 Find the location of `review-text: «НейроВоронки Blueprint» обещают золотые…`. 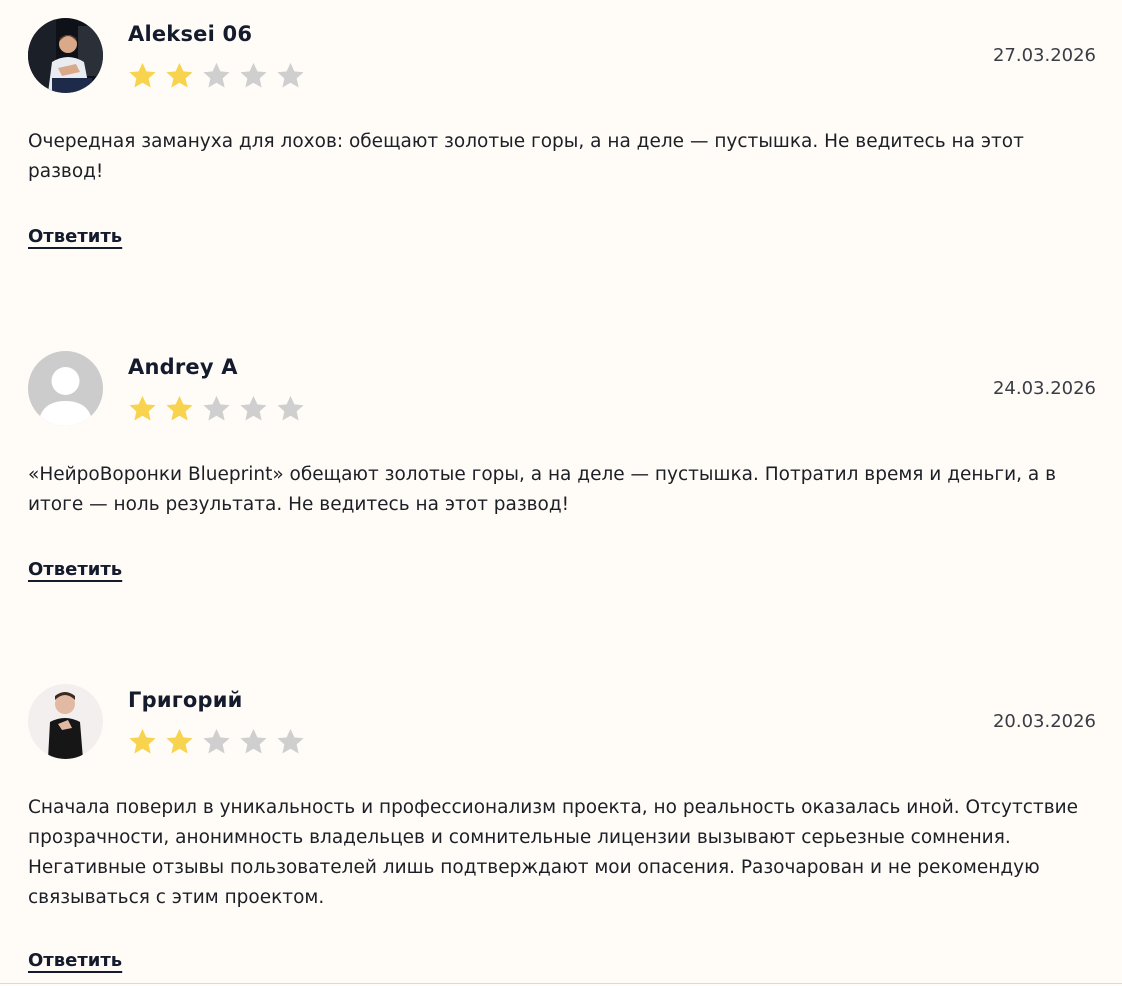

review-text: «НейроВоронки Blueprint» обещают золотые… is located at coordinates (542, 489).